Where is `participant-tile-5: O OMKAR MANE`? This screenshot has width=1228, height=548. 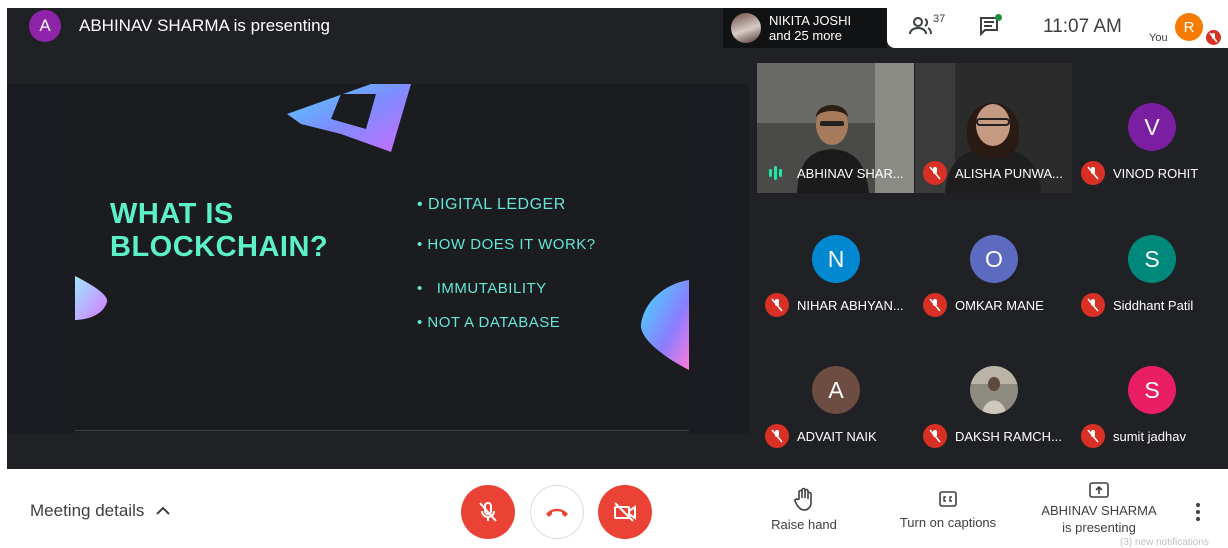
participant-tile-5: O OMKAR MANE is located at coordinates (993, 260).